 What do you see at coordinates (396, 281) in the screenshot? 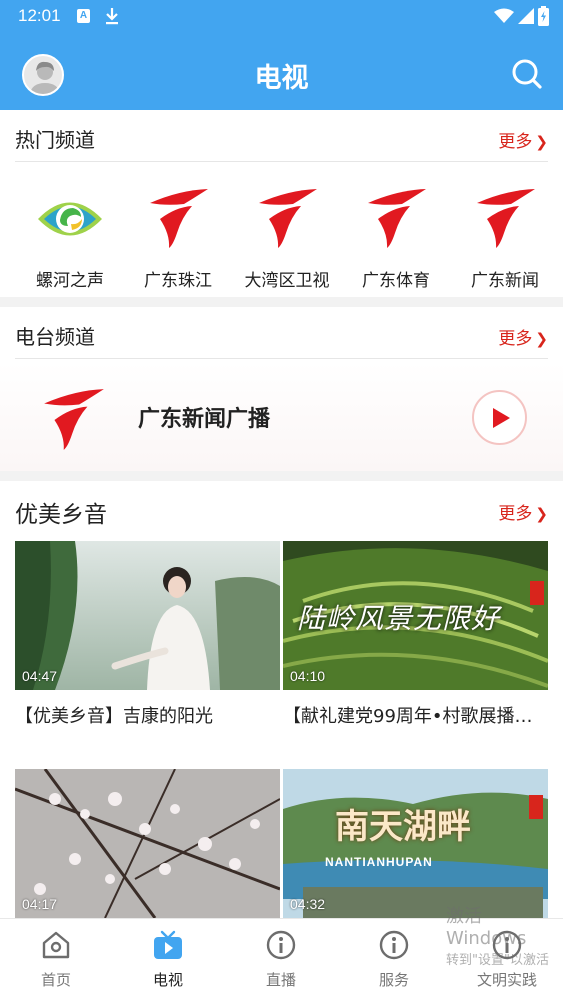
I see `channel-name: 广东体育` at bounding box center [396, 281].